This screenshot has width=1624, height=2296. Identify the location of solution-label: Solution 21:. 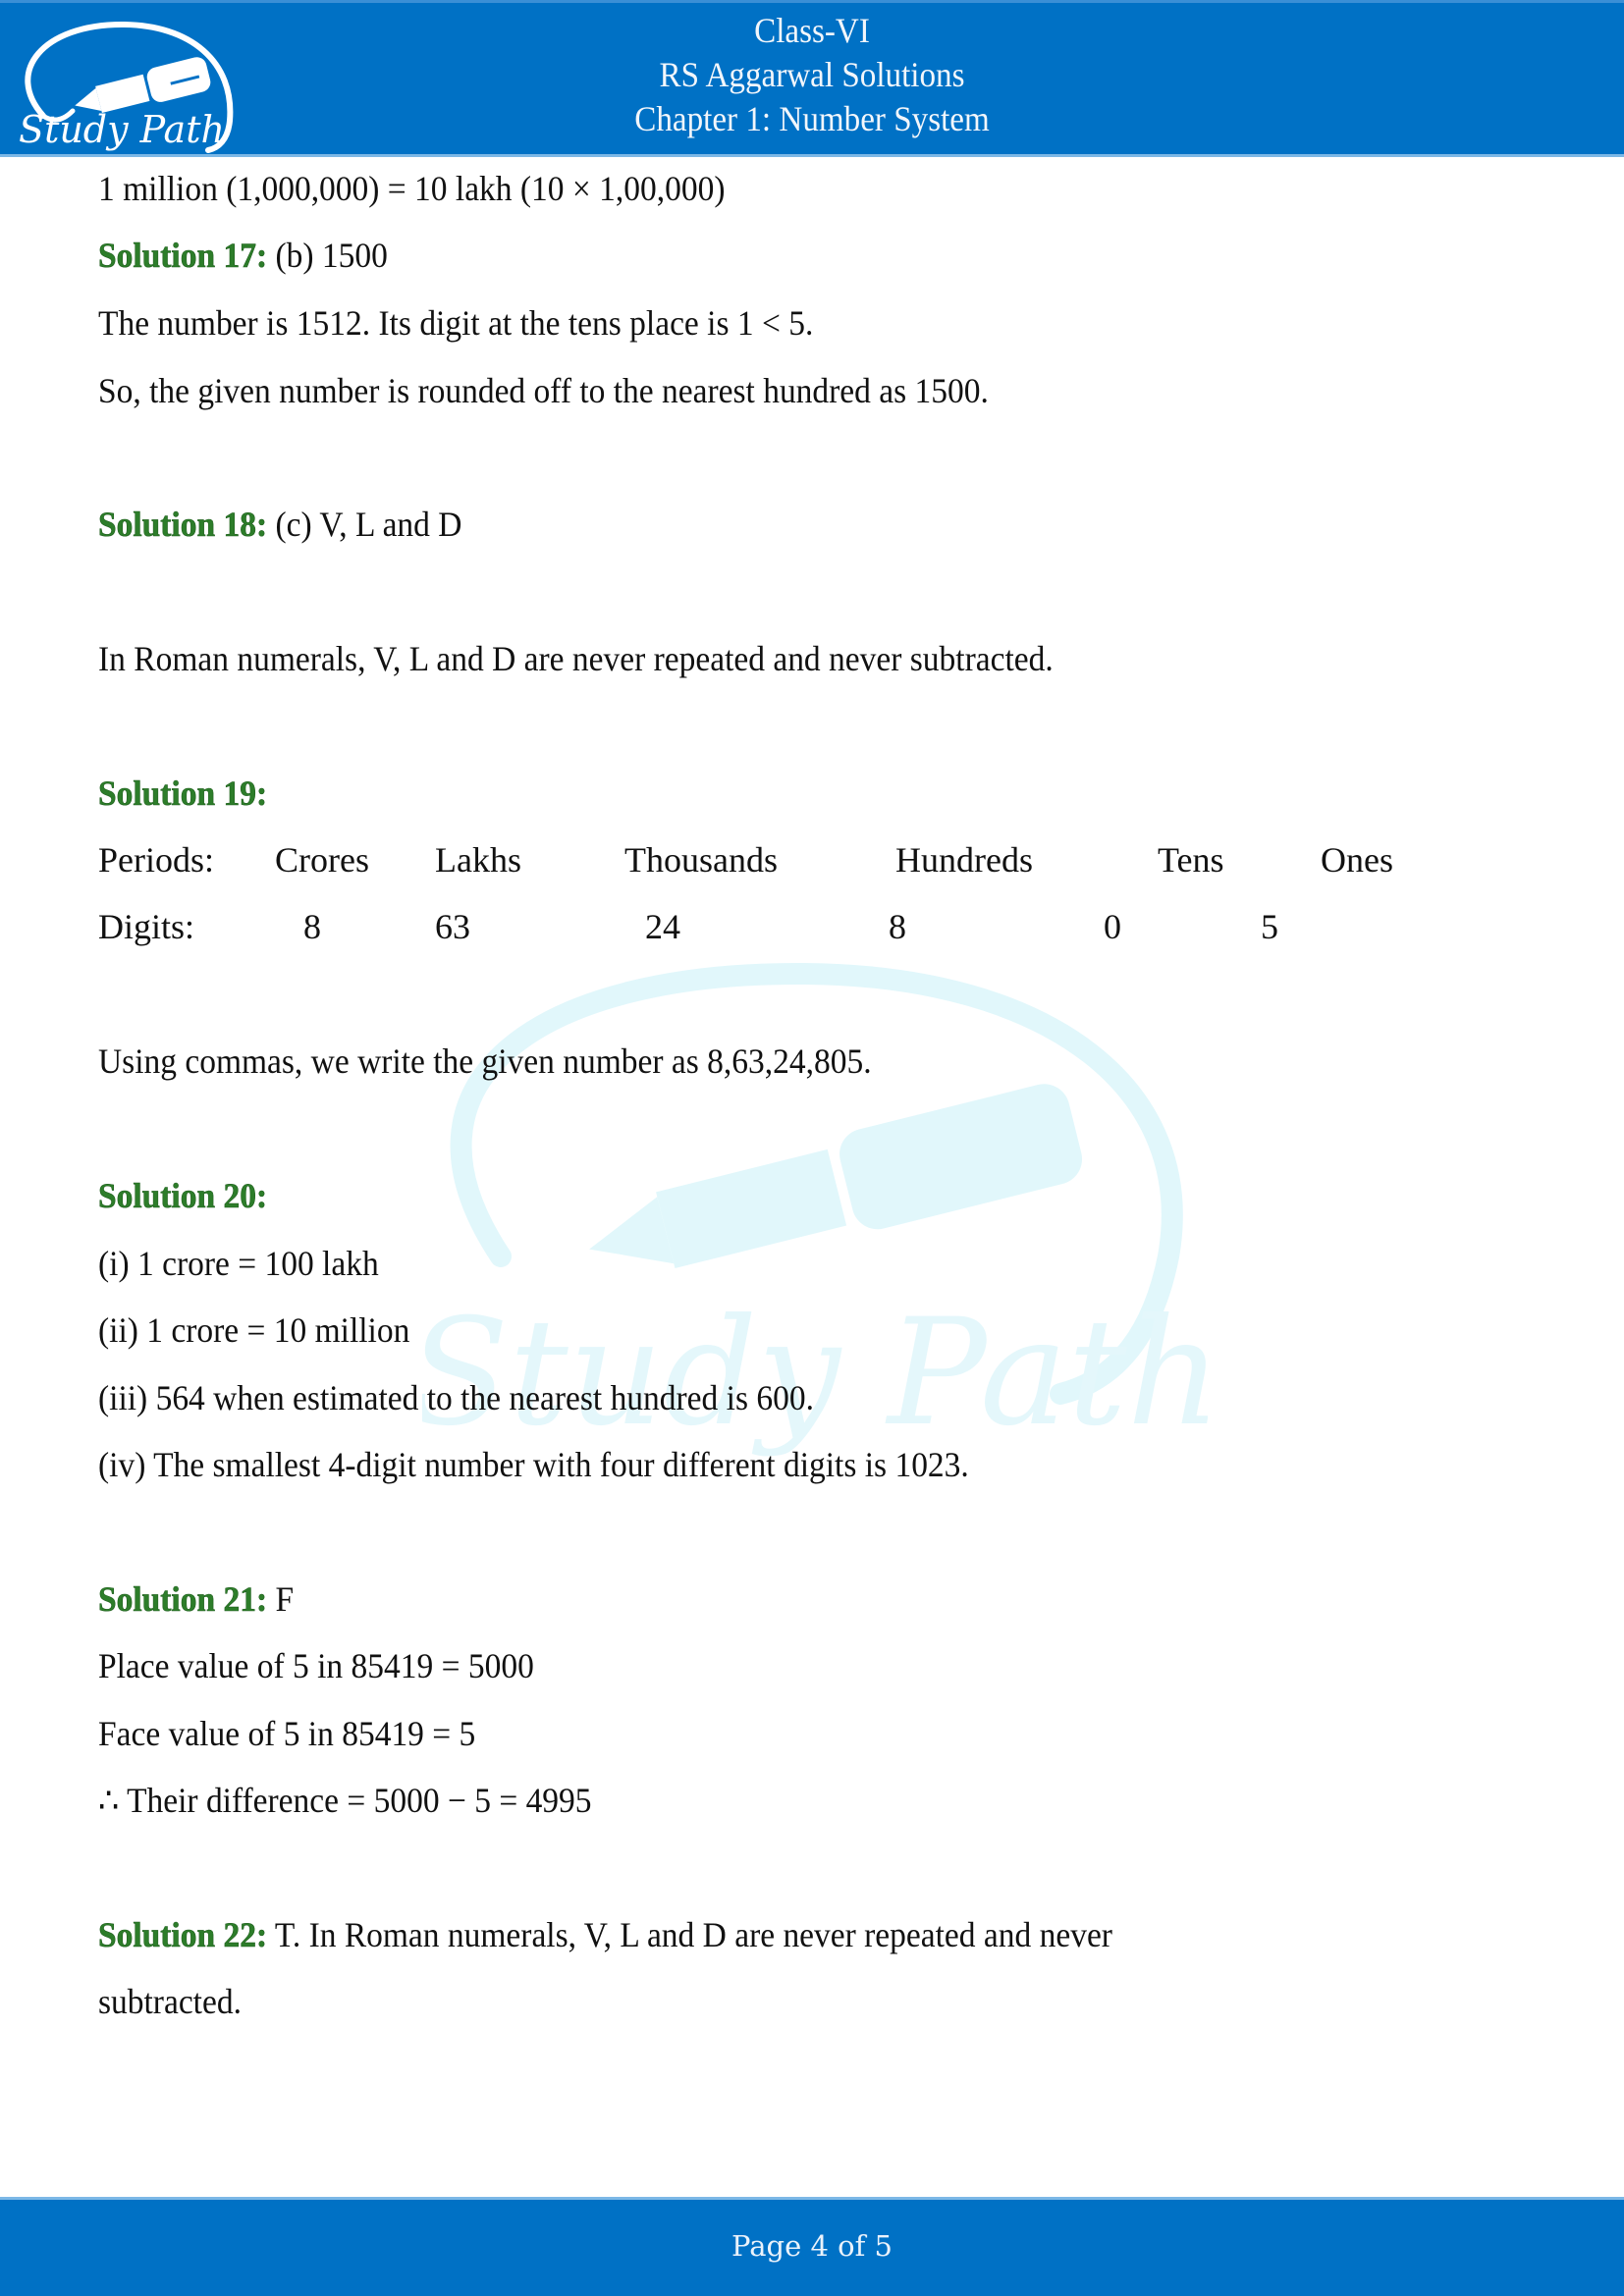
(183, 1600).